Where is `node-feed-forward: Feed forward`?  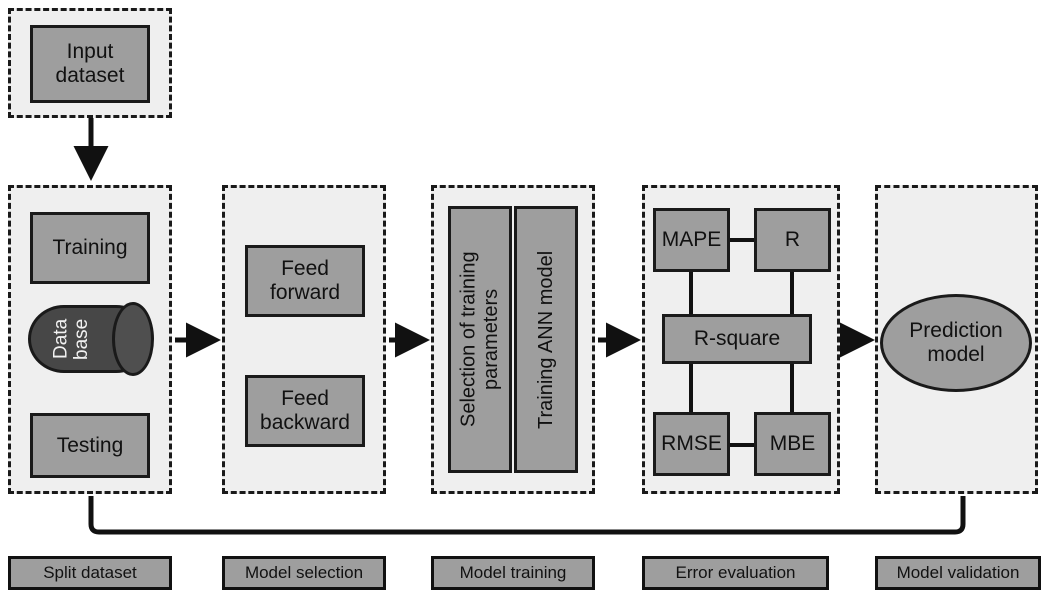
node-feed-forward: Feed forward is located at coordinates (305, 281).